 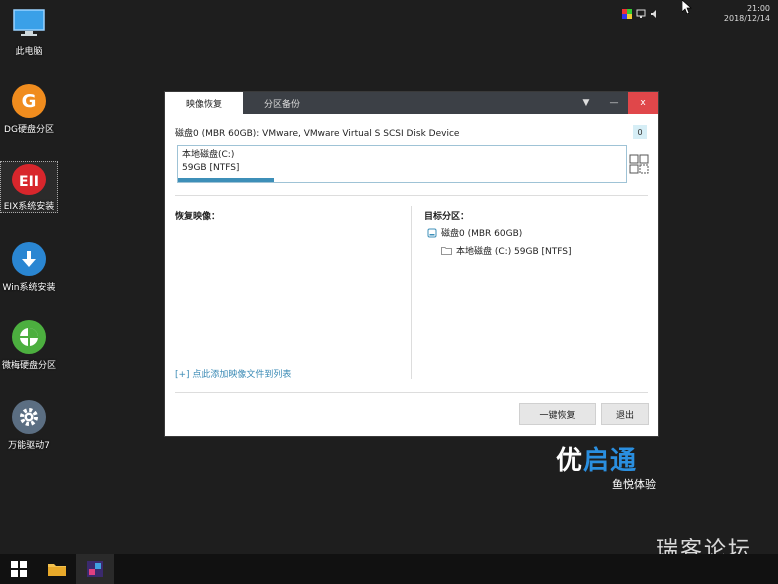 What do you see at coordinates (402, 164) in the screenshot?
I see `partition-box-c: 本地磁盘(C:) 59GB [NTFS]` at bounding box center [402, 164].